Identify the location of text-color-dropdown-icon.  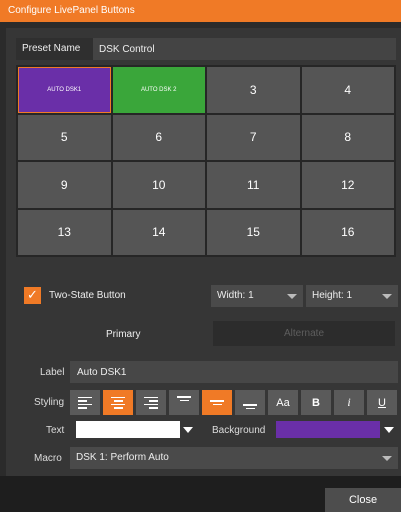
(188, 430).